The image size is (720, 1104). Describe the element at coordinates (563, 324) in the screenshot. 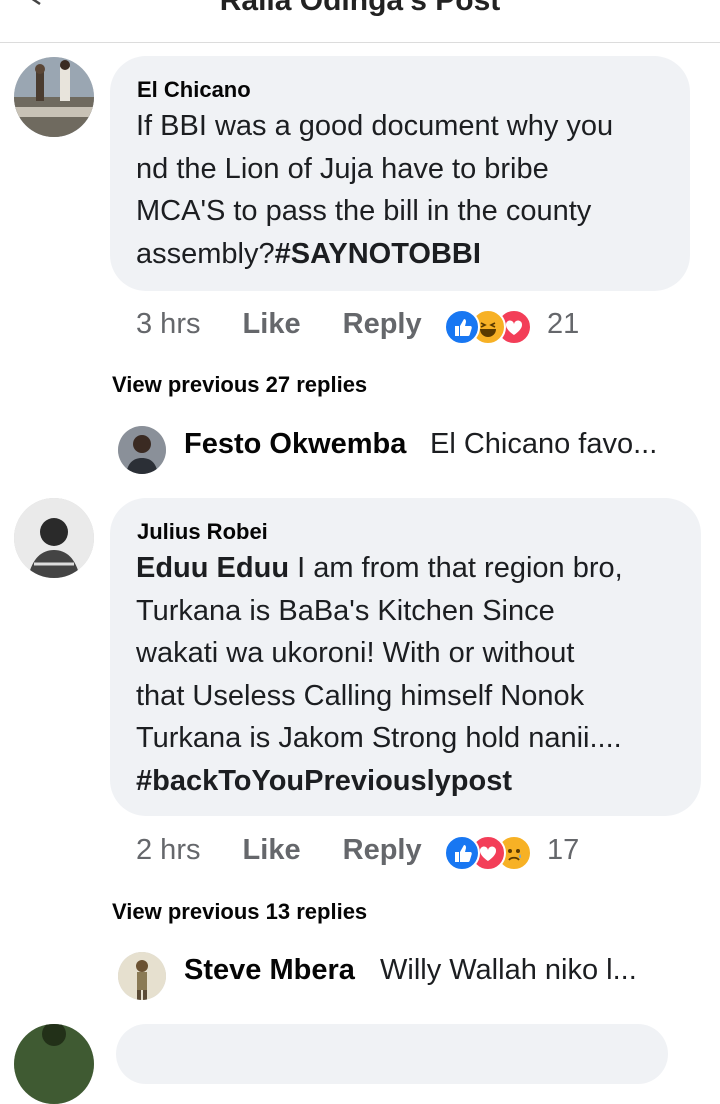

I see `reaction-count: 21` at that location.